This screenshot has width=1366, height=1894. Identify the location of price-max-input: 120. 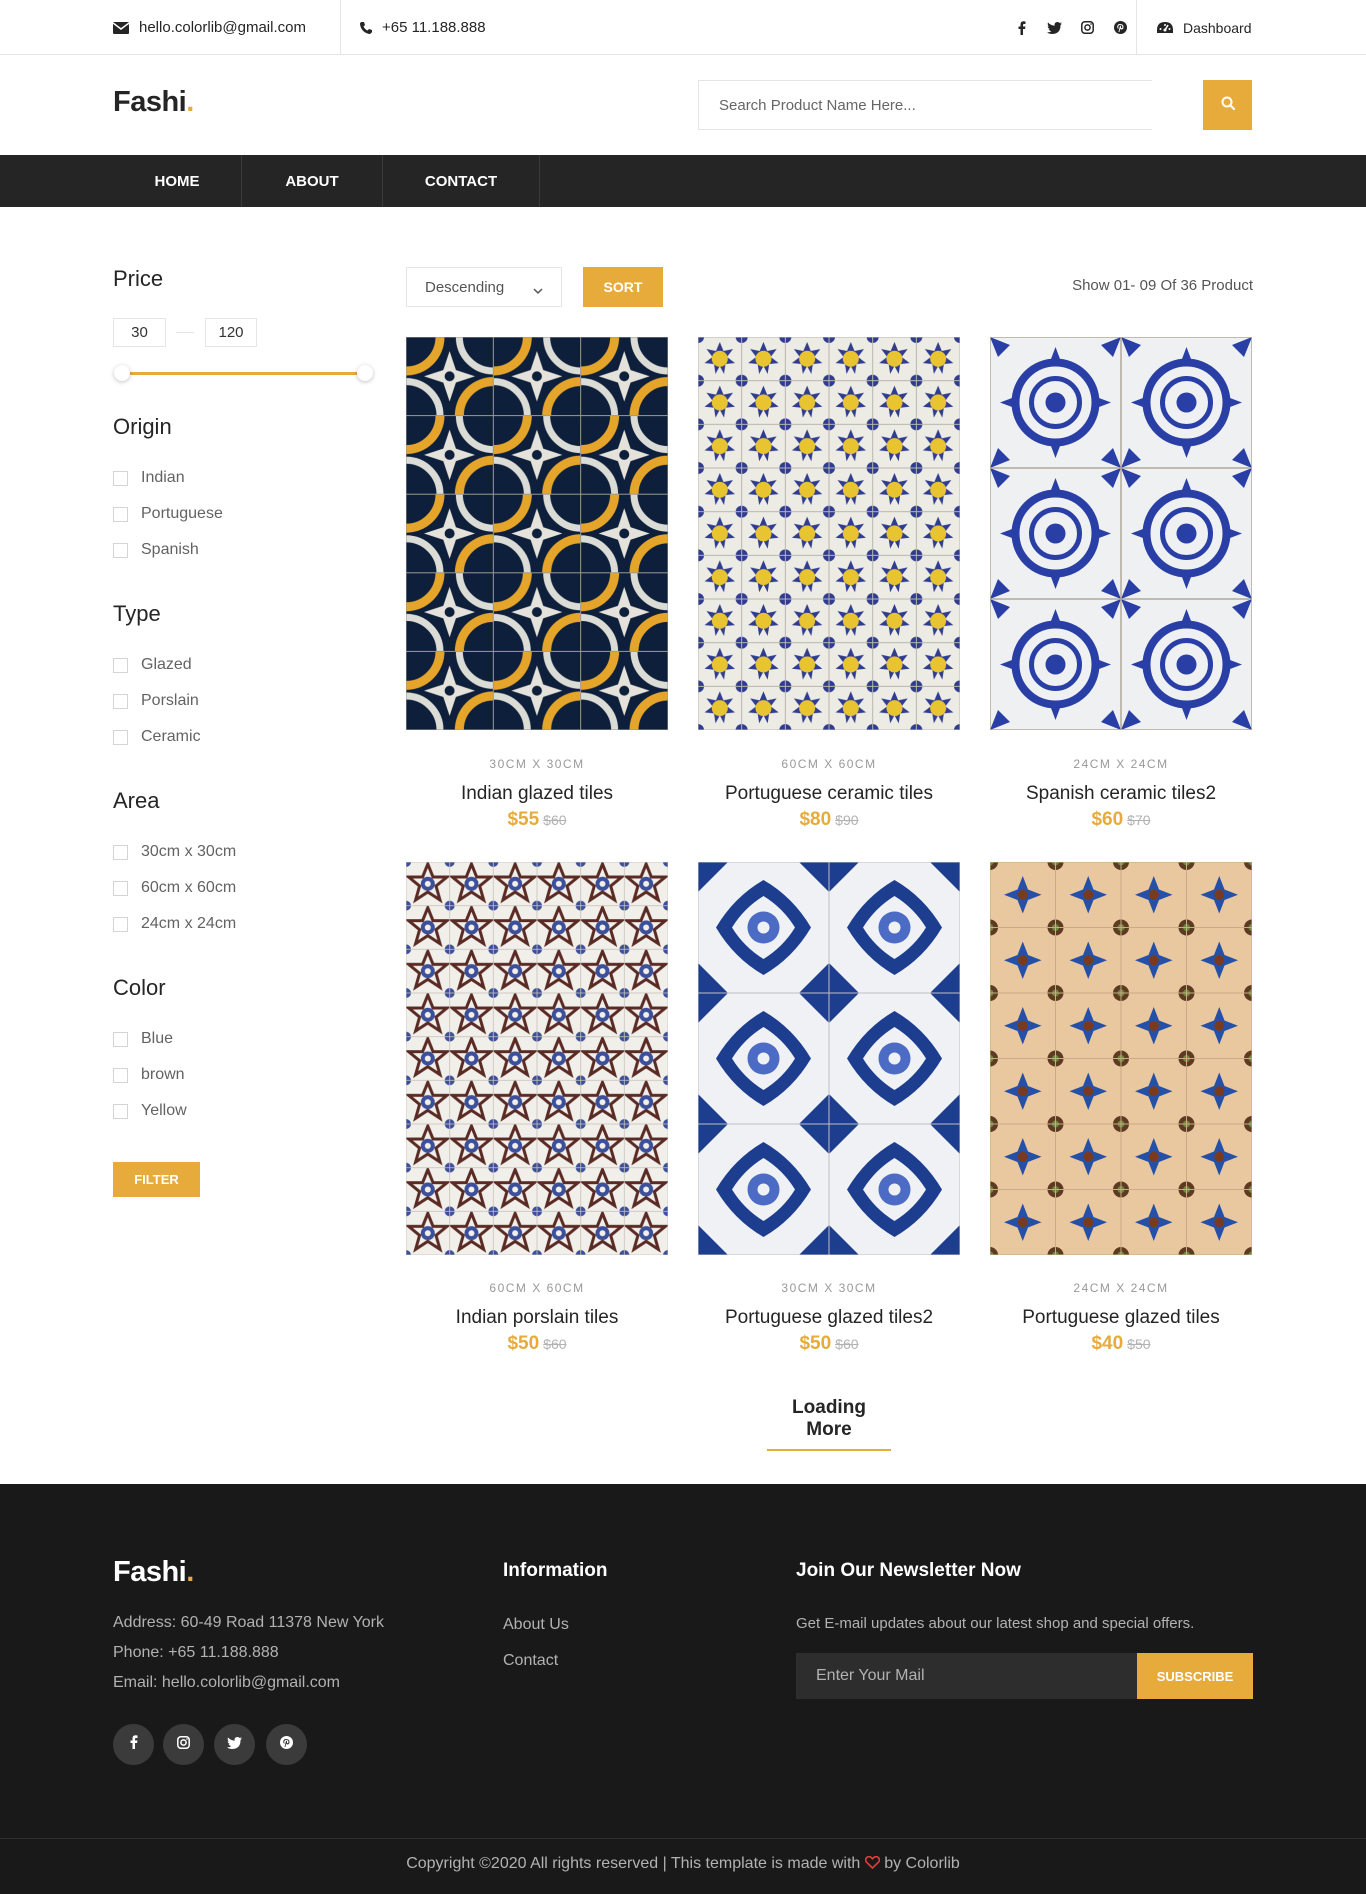
(231, 332).